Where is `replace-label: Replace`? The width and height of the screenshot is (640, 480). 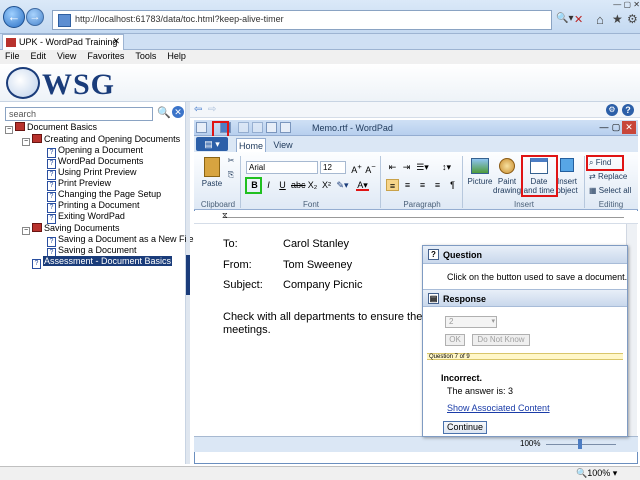
replace-label: Replace is located at coordinates (612, 176).